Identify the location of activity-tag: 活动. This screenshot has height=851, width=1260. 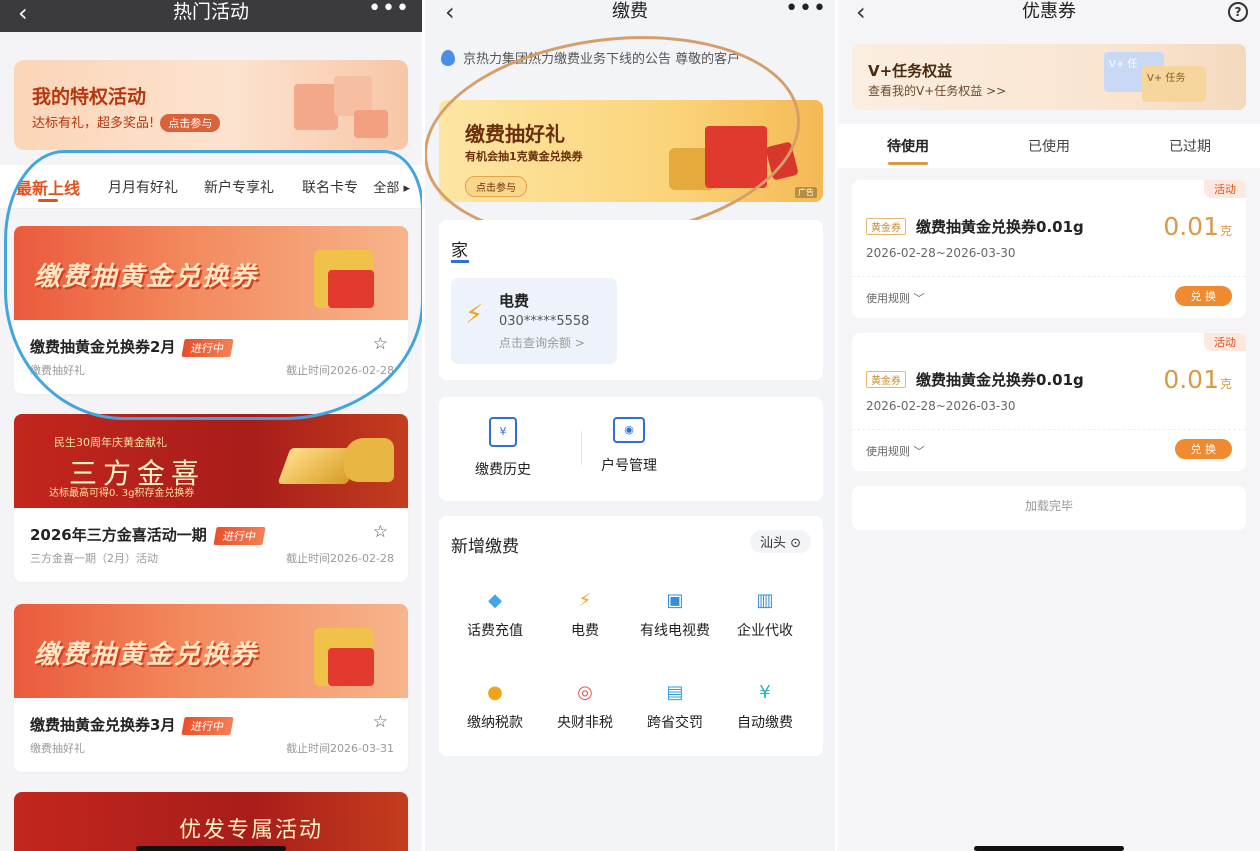
(1225, 342).